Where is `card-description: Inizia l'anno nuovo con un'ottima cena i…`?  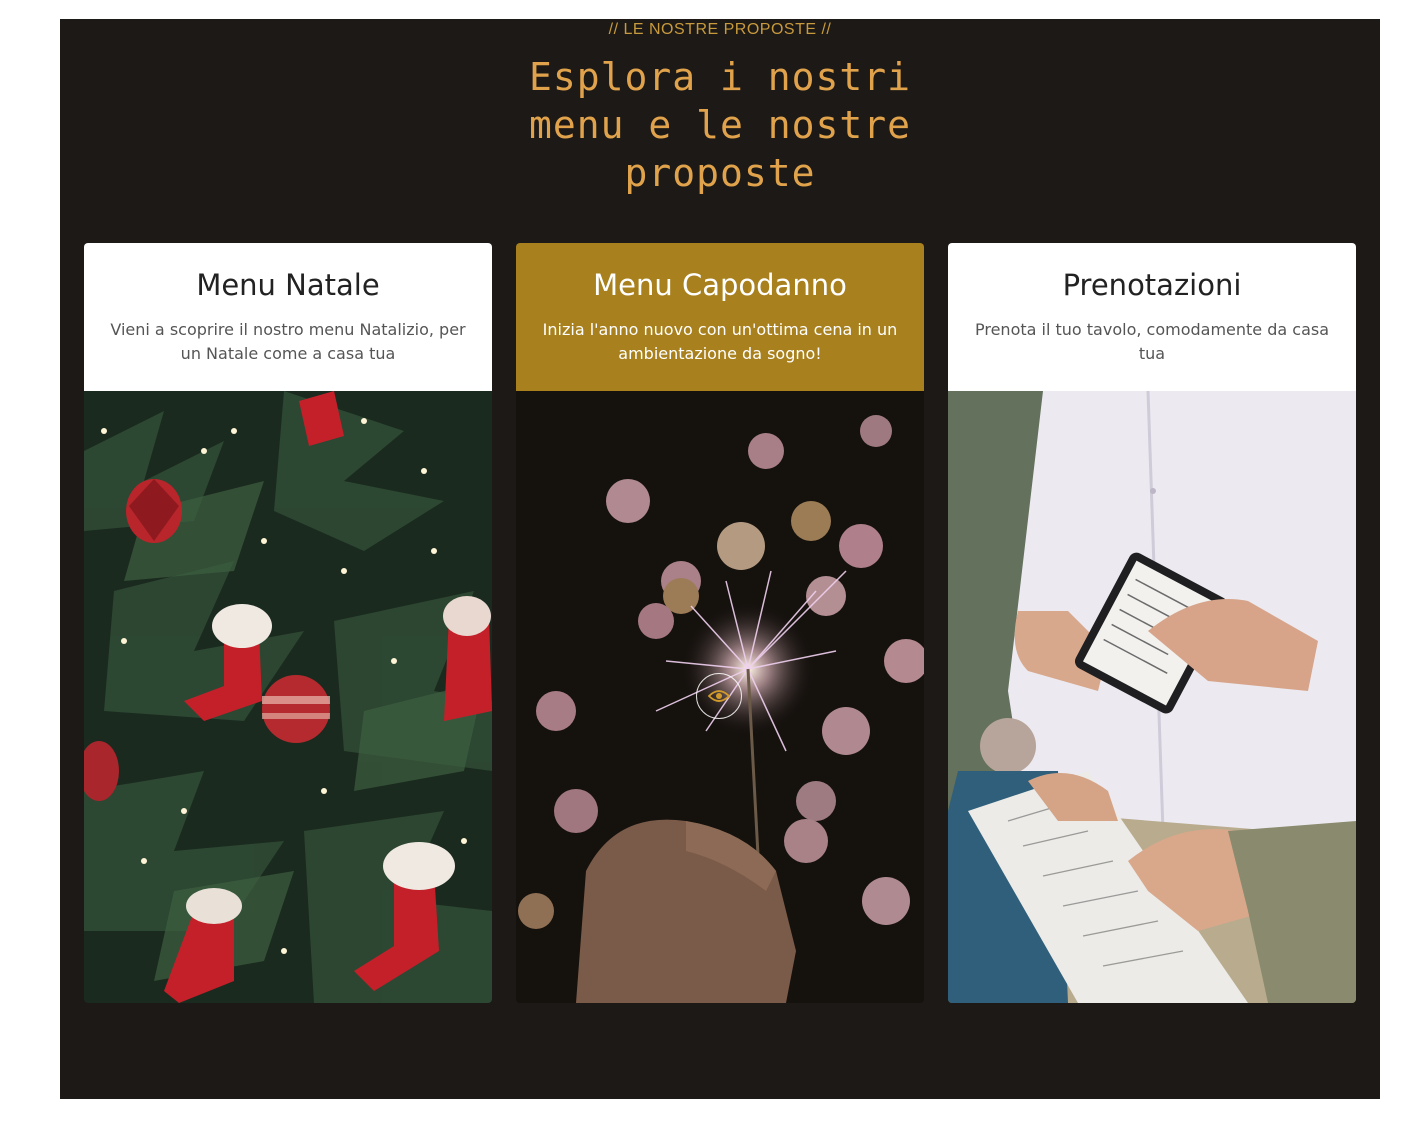 card-description: Inizia l'anno nuovo con un'ottima cena i… is located at coordinates (720, 341).